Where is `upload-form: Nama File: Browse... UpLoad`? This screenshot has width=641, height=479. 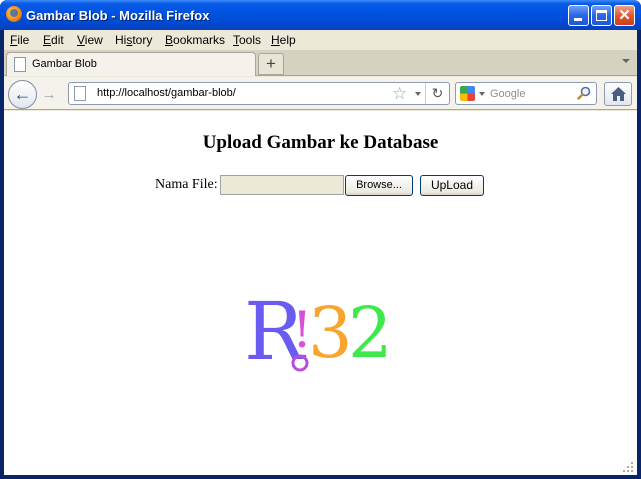
upload-form: Nama File: Browse... UpLoad is located at coordinates (320, 185).